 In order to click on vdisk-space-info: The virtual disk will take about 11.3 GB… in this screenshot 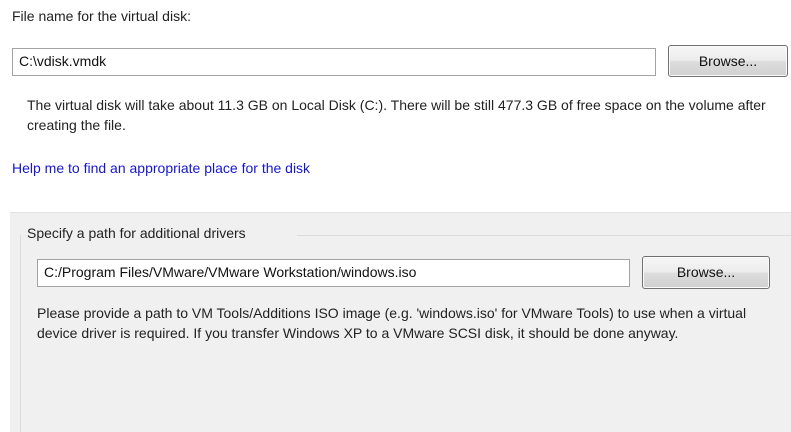, I will do `click(396, 115)`.